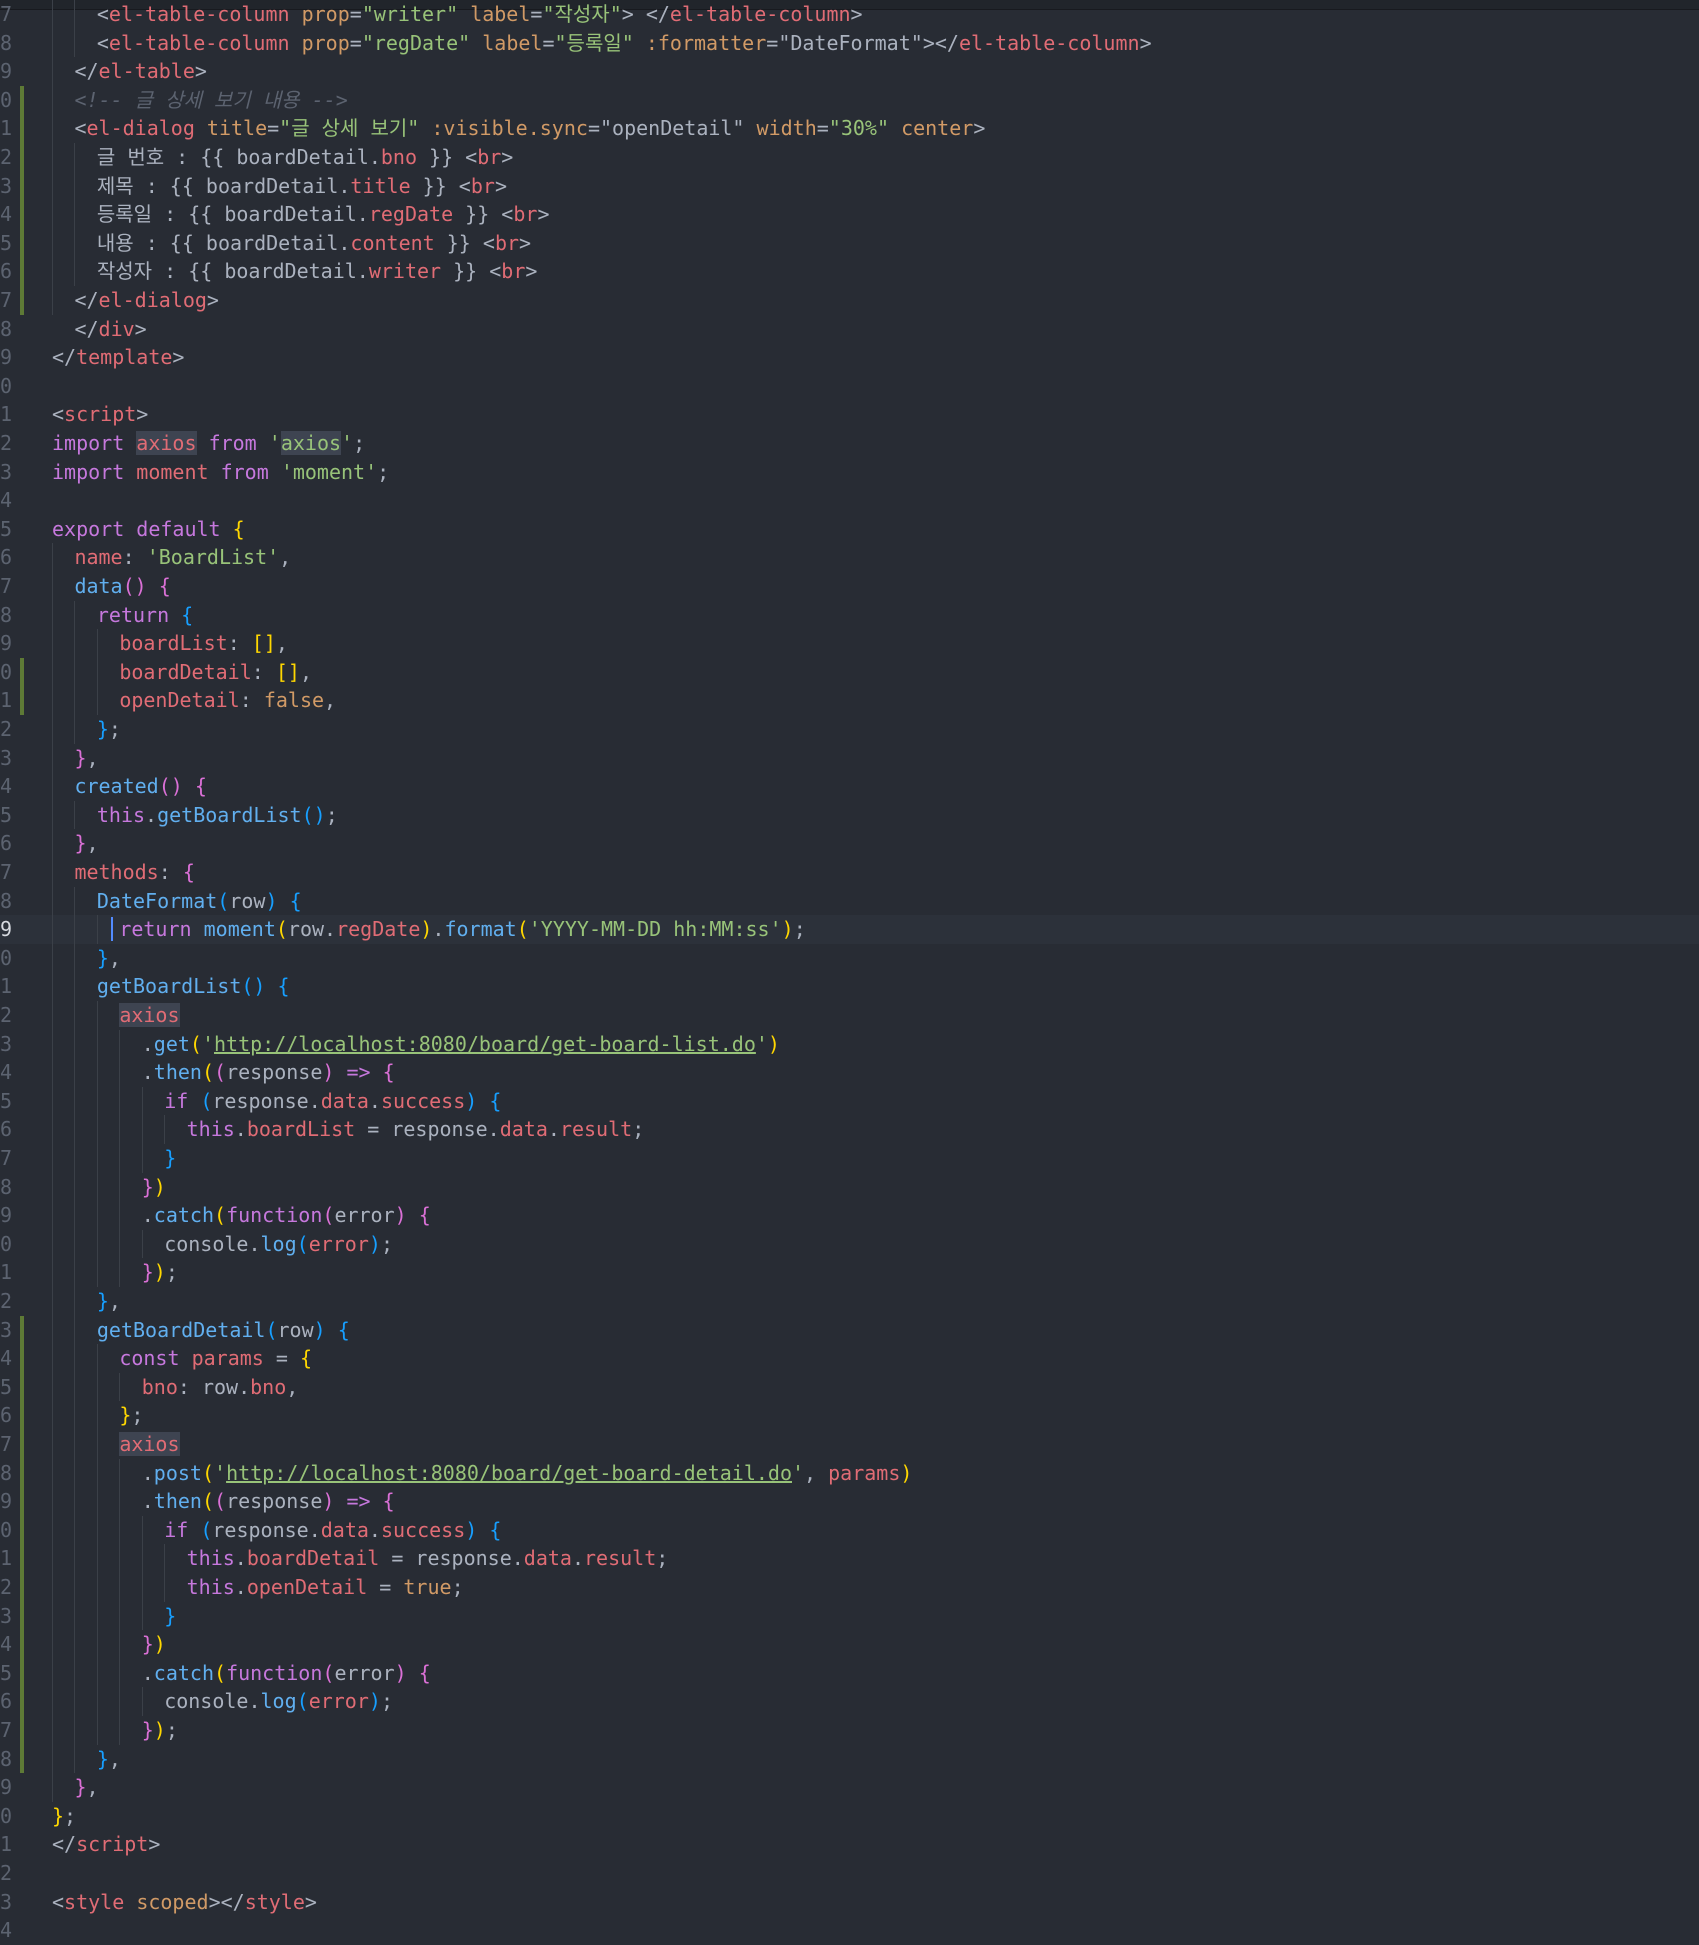 The image size is (1699, 1945). What do you see at coordinates (849, 1816) in the screenshot?
I see `code-line: 0};` at bounding box center [849, 1816].